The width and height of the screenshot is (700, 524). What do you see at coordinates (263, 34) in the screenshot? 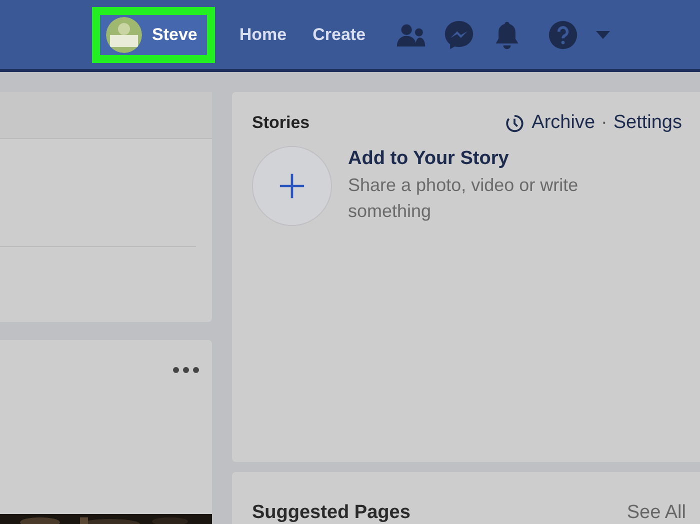
I see `nav-link: Home` at bounding box center [263, 34].